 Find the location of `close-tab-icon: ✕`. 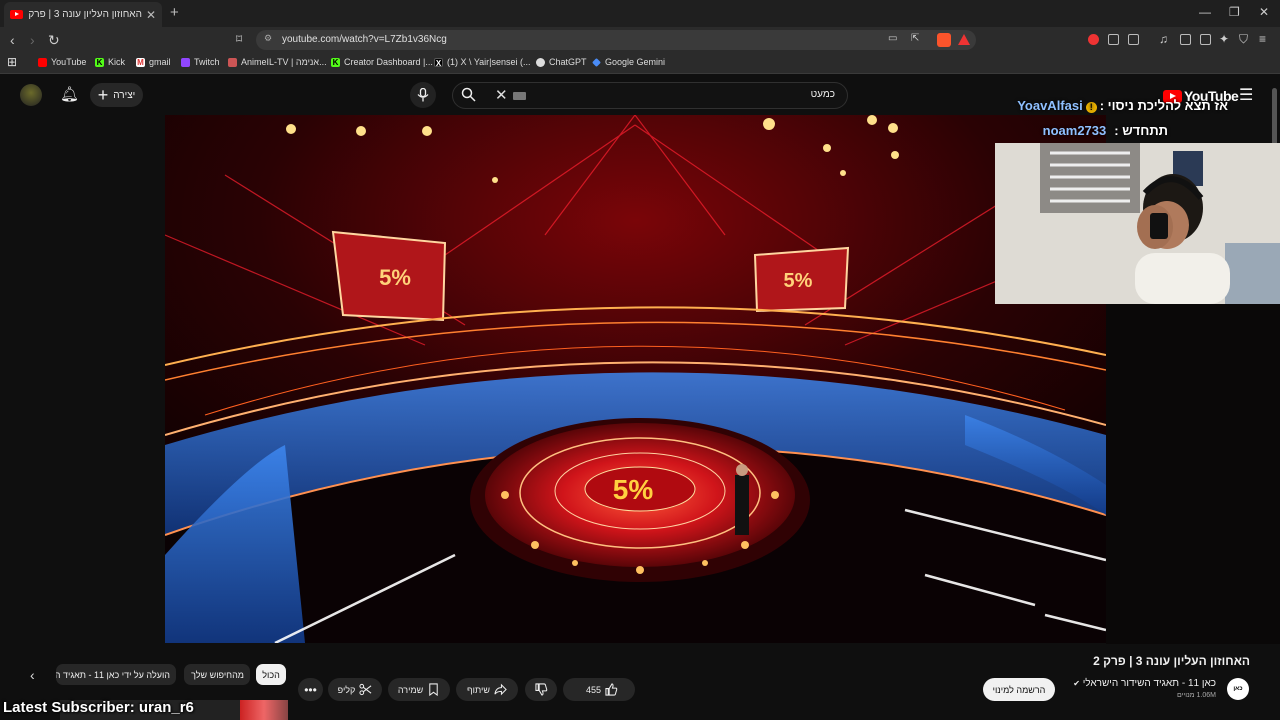

close-tab-icon: ✕ is located at coordinates (151, 15).